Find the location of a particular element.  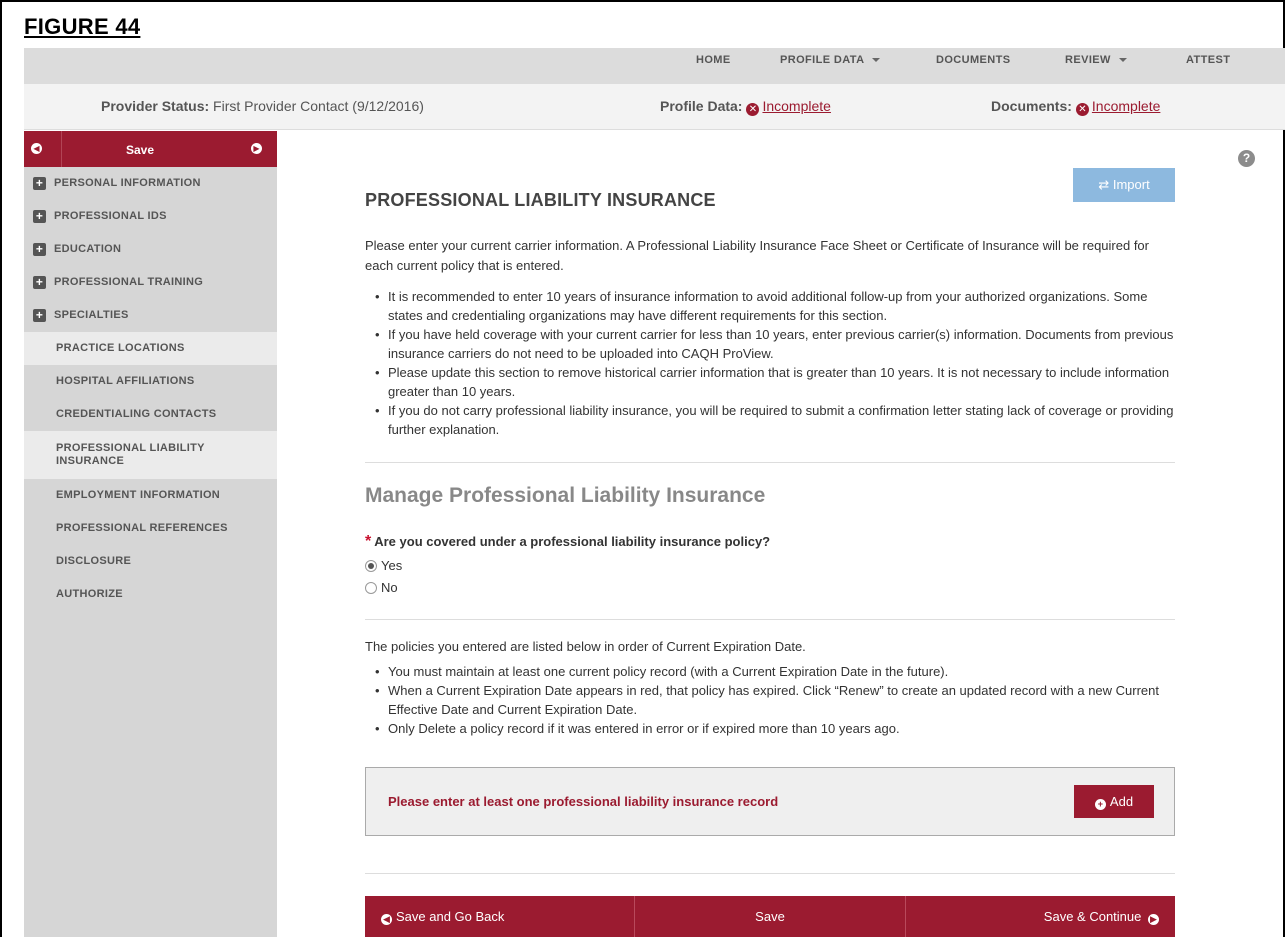

sidebar-item-label: SPECIALTIES is located at coordinates (91, 315).